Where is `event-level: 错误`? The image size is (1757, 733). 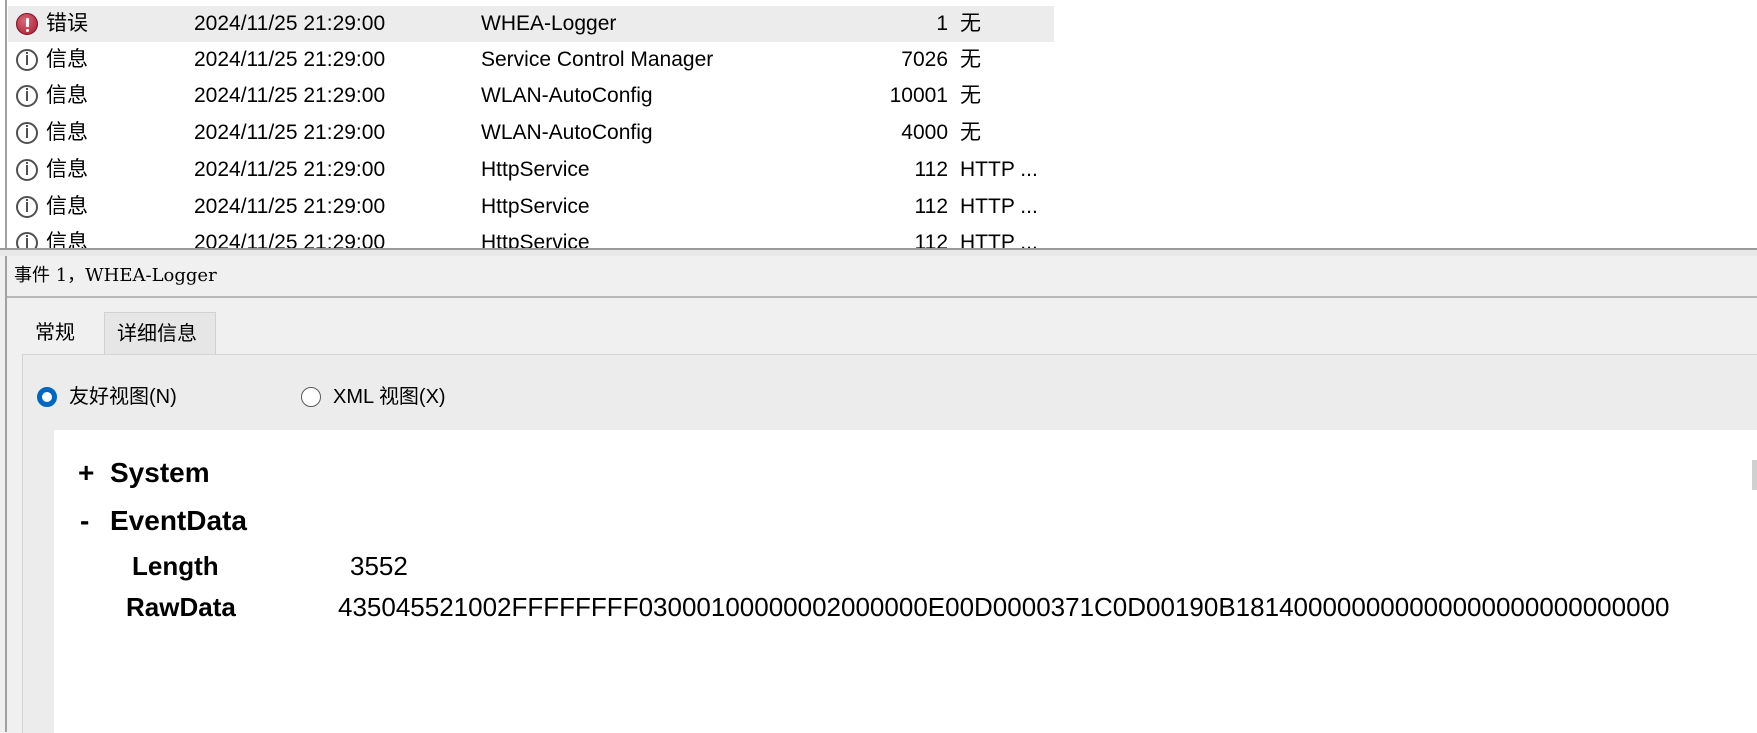 event-level: 错误 is located at coordinates (67, 23).